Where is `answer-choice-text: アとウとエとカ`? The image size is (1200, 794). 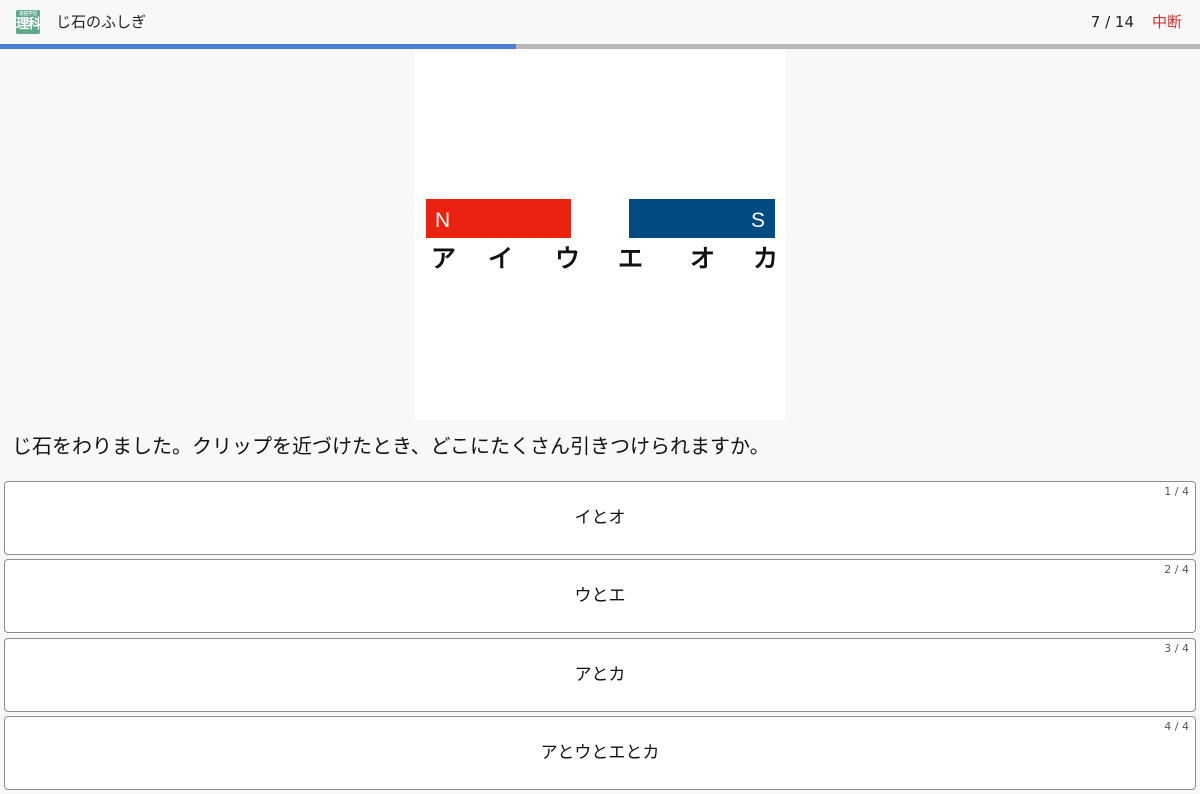
answer-choice-text: アとウとエとカ is located at coordinates (600, 753).